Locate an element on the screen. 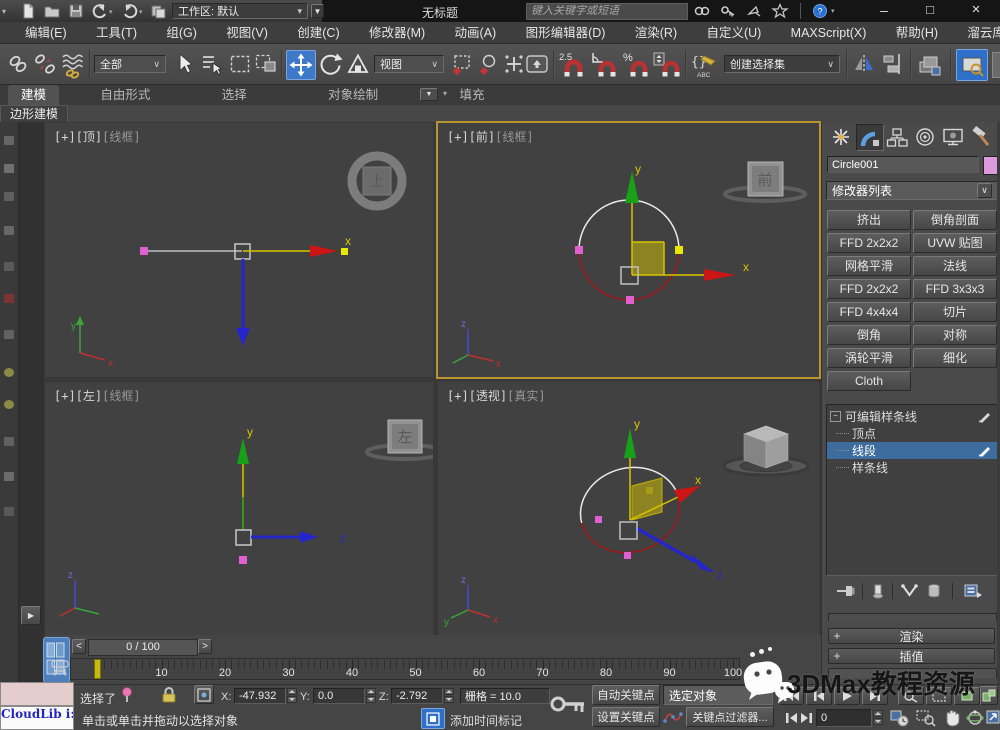 The image size is (1000, 730). zoom-region-icon is located at coordinates (926, 718).